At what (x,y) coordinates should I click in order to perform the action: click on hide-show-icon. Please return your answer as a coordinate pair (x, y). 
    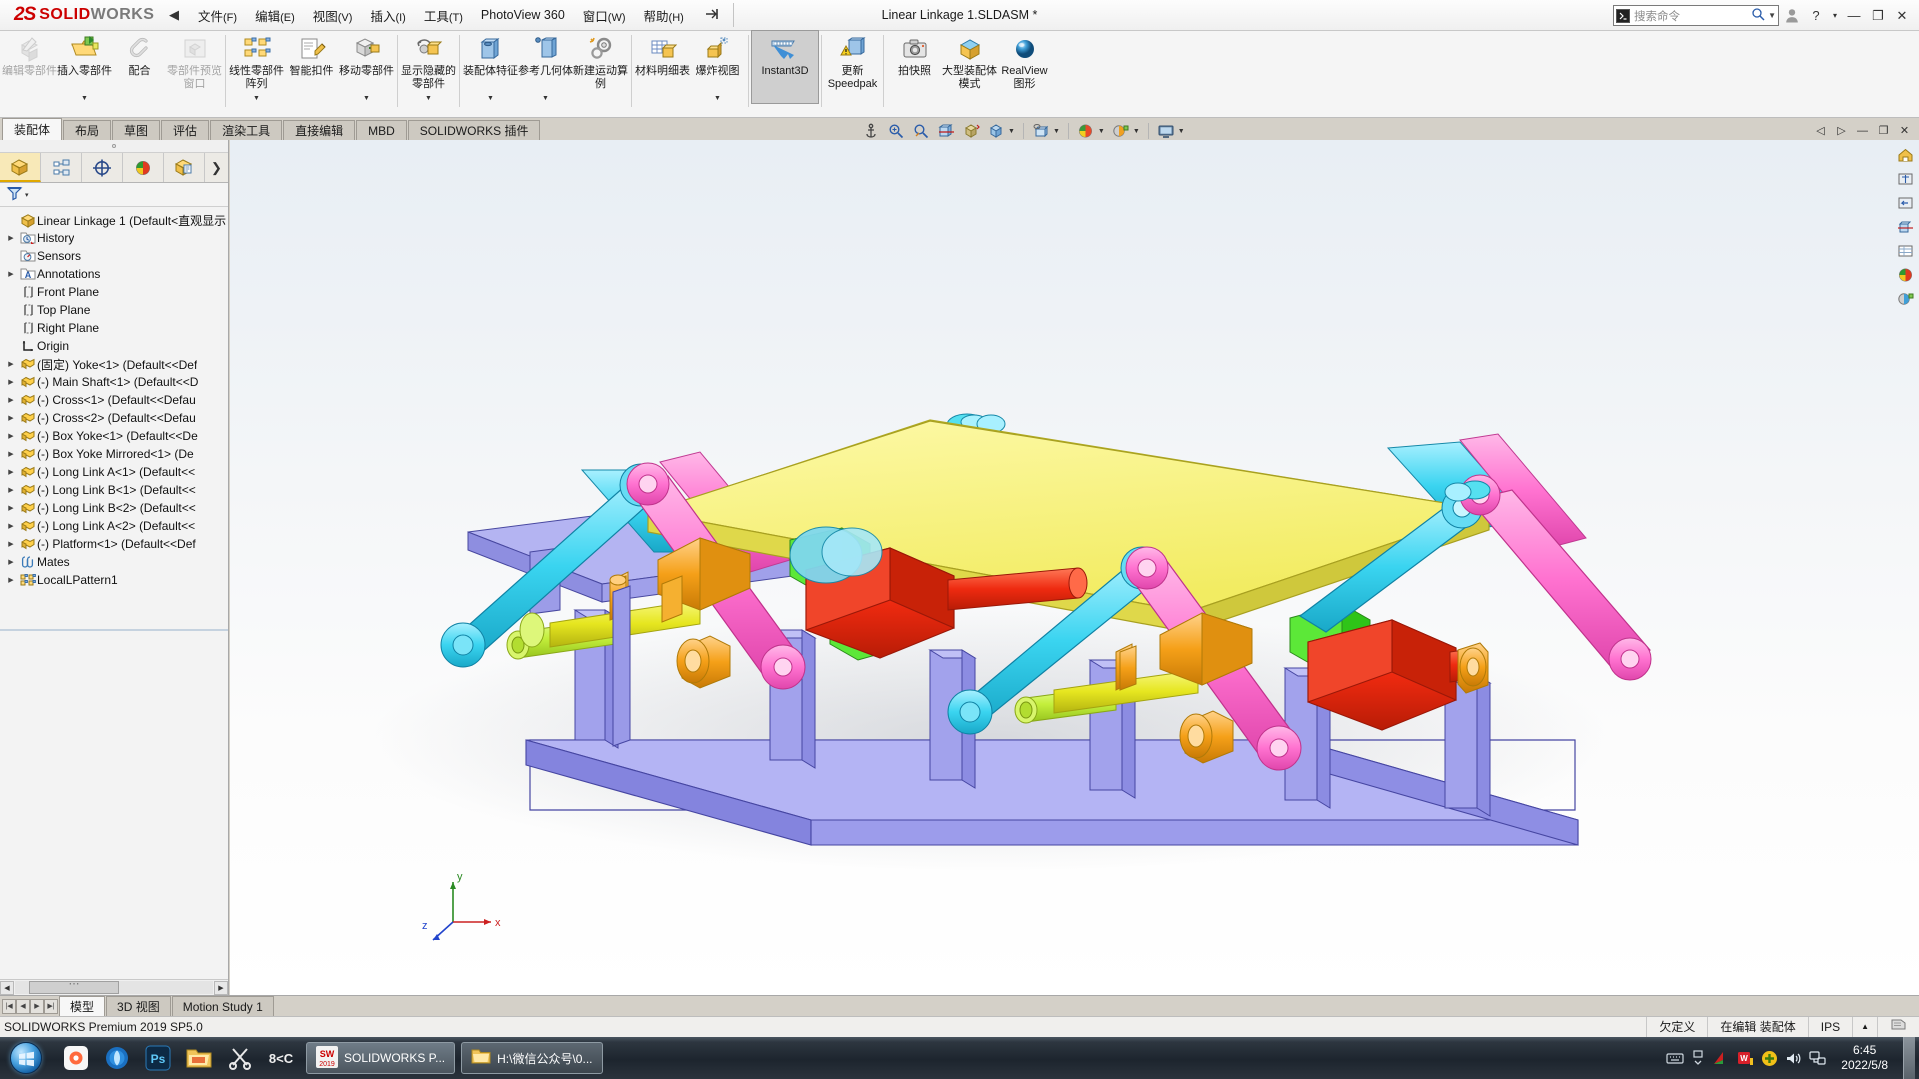
    Looking at the image, I should click on (1041, 131).